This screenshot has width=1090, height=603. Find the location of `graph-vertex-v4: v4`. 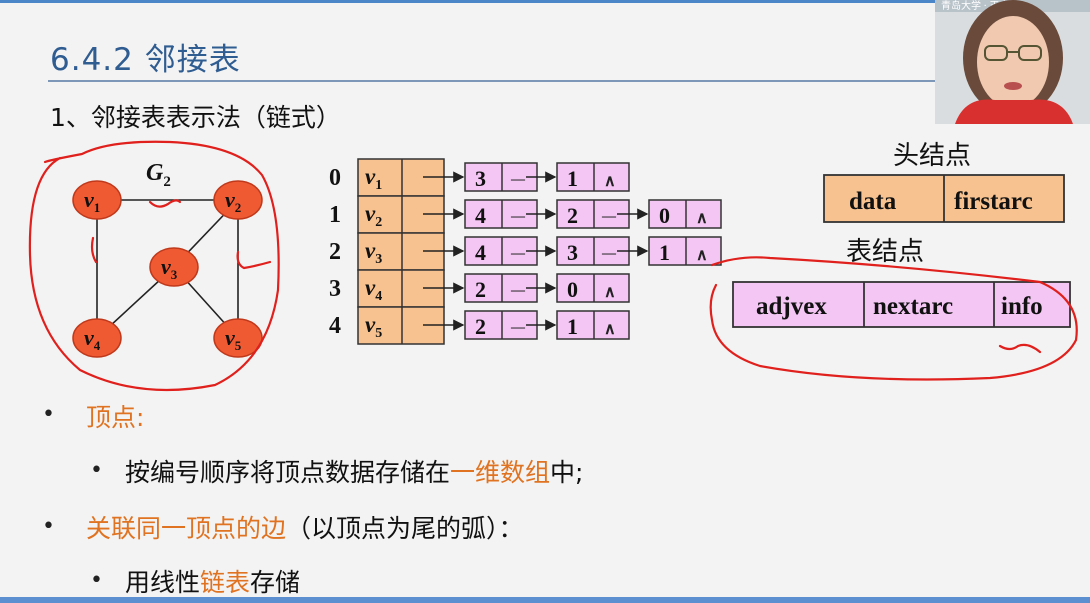

graph-vertex-v4: v4 is located at coordinates (97, 338).